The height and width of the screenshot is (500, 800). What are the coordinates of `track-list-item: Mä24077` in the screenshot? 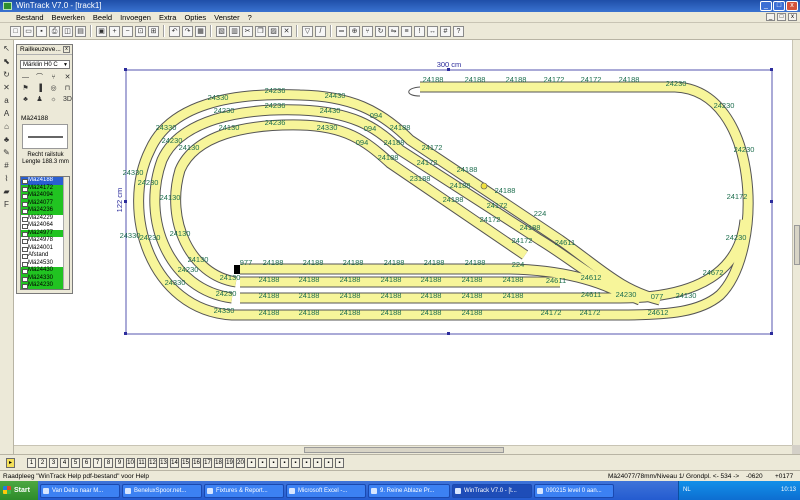 It's located at (45, 203).